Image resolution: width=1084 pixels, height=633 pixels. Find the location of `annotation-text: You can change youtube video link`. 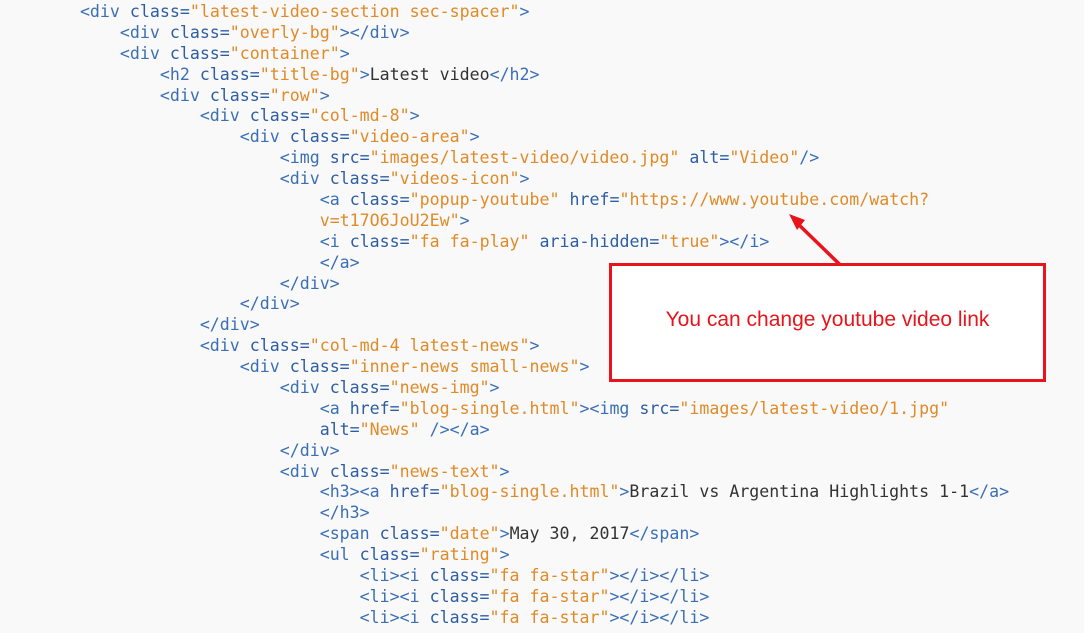

annotation-text: You can change youtube video link is located at coordinates (827, 319).